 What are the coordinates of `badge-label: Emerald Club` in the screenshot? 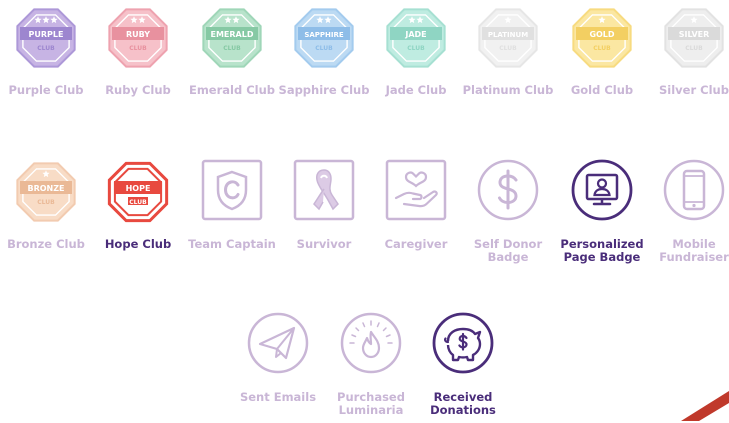 It's located at (232, 90).